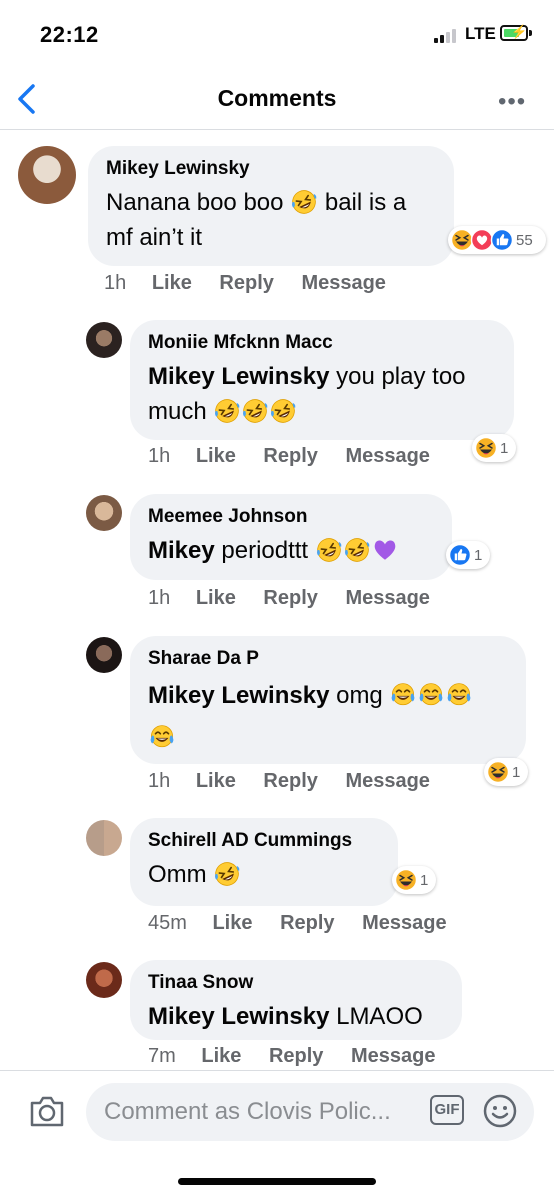 The image size is (554, 1200). I want to click on camera-icon, so click(47, 1111).